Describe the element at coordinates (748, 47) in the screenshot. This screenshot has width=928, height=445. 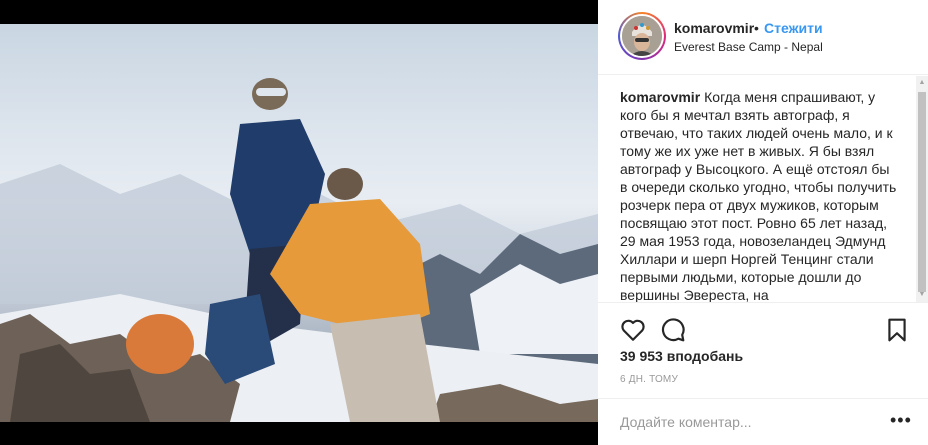
I see `location-link: Everest Base Camp - Nepal` at that location.